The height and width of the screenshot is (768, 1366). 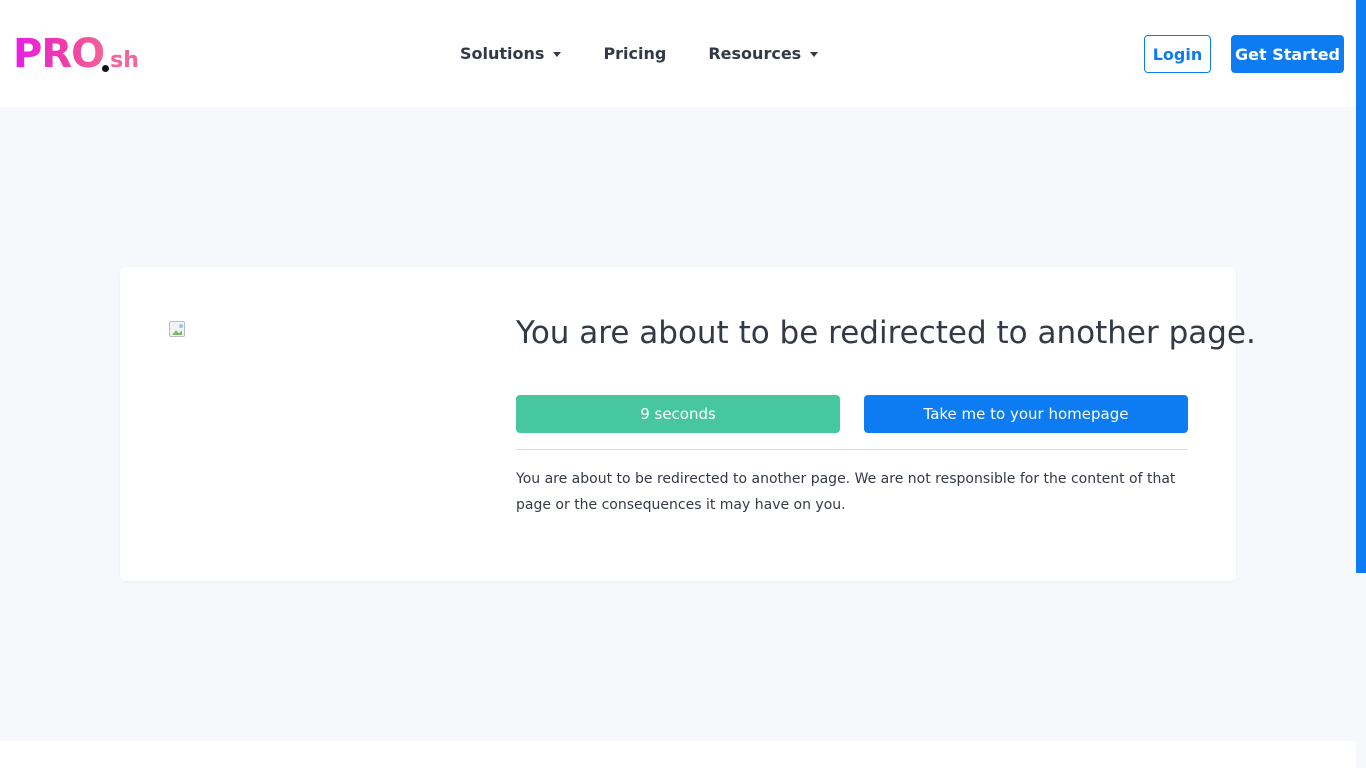 I want to click on nav-item-label: Solutions, so click(x=502, y=53).